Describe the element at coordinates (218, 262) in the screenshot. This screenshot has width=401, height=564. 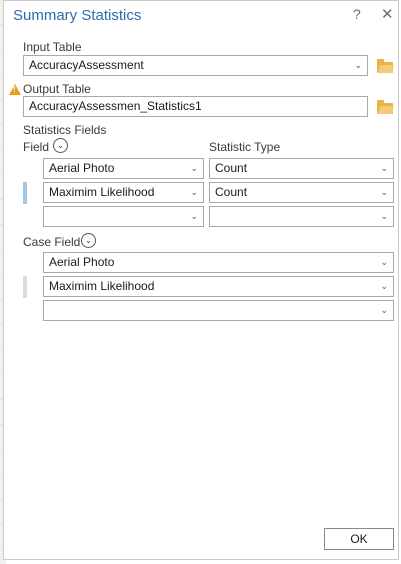
I see `case-field-select-1: Aerial Photo ⌄` at that location.